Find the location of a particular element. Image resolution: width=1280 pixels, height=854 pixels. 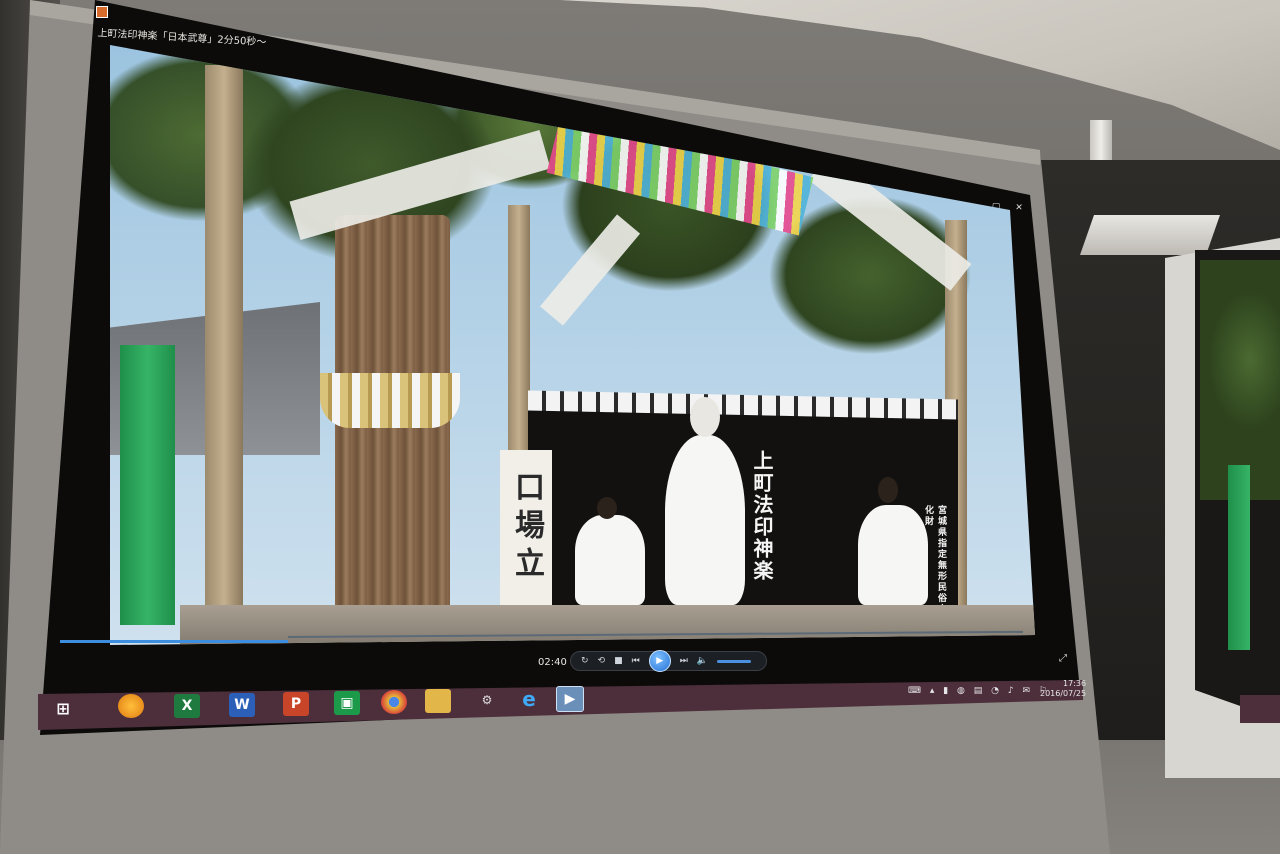

stop-icon: ■ is located at coordinates (618, 661).